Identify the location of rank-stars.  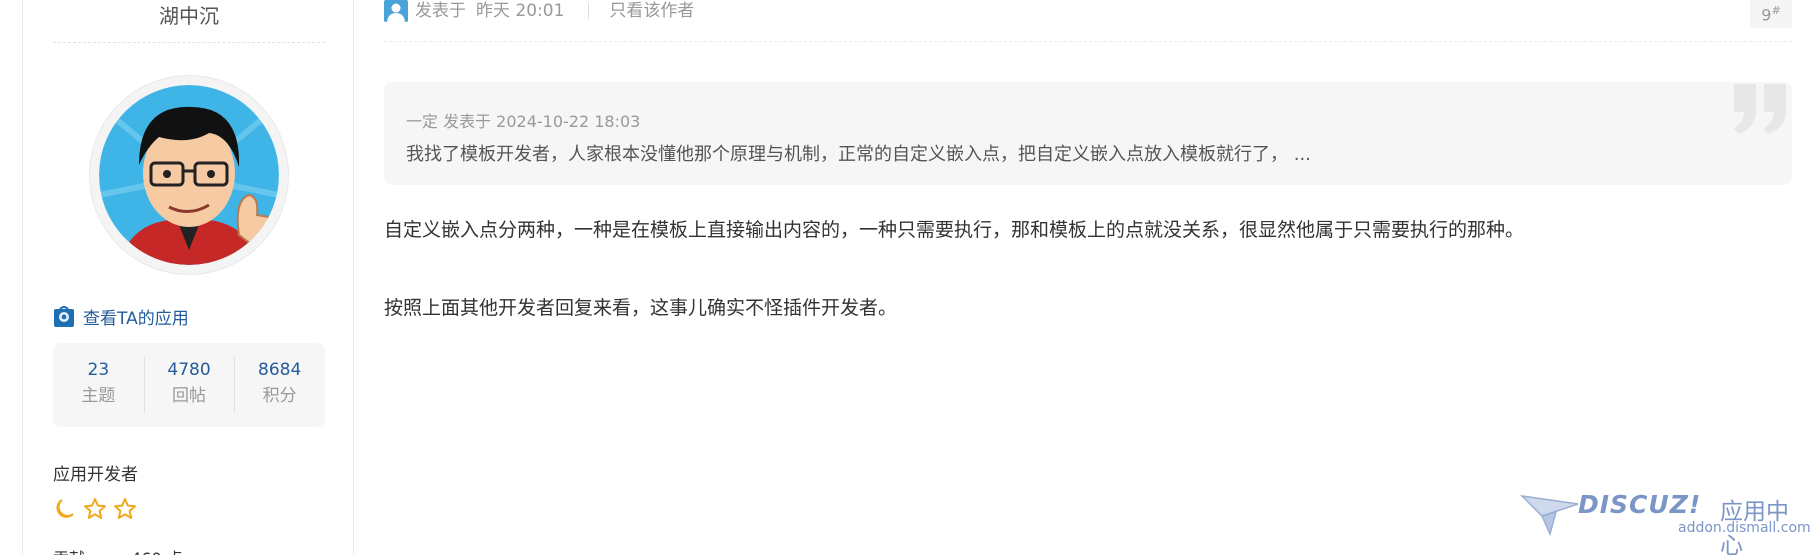
(95, 509).